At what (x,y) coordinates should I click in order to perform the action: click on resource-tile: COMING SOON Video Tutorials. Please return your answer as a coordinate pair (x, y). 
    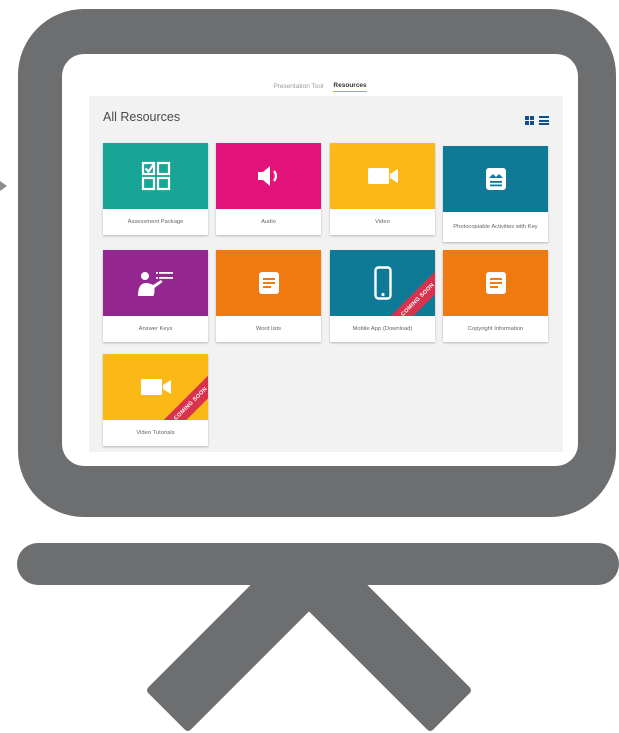
    Looking at the image, I should click on (155, 400).